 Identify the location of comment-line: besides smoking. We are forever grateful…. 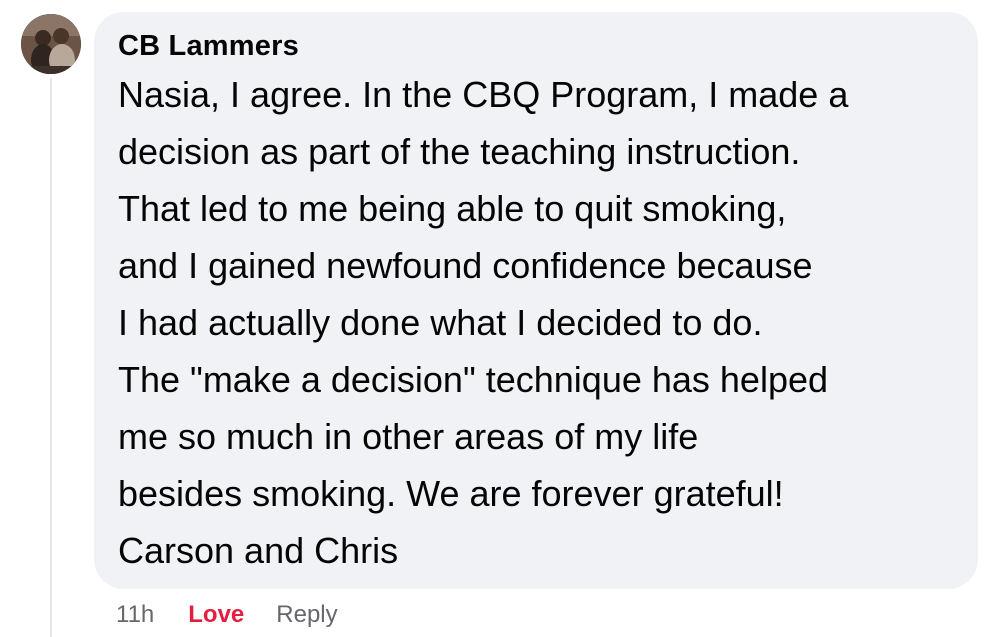
(451, 493).